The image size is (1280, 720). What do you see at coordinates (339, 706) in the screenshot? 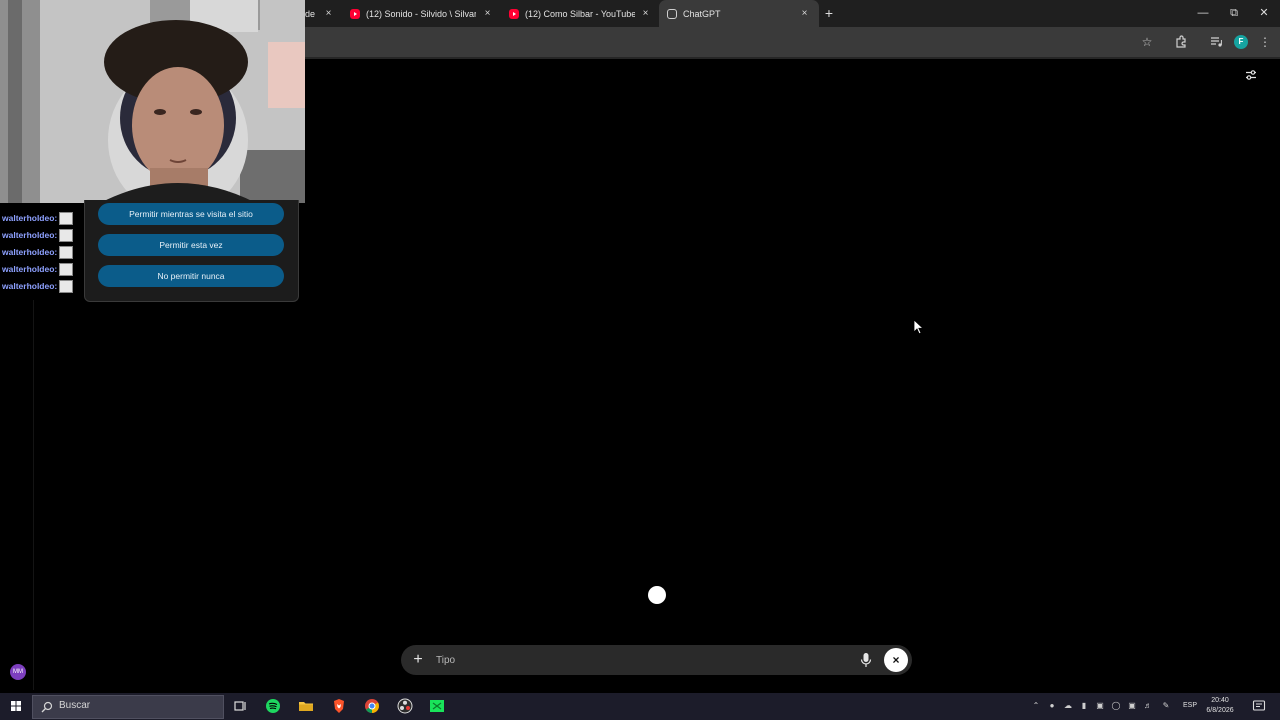
I see `brave-browser-icon` at bounding box center [339, 706].